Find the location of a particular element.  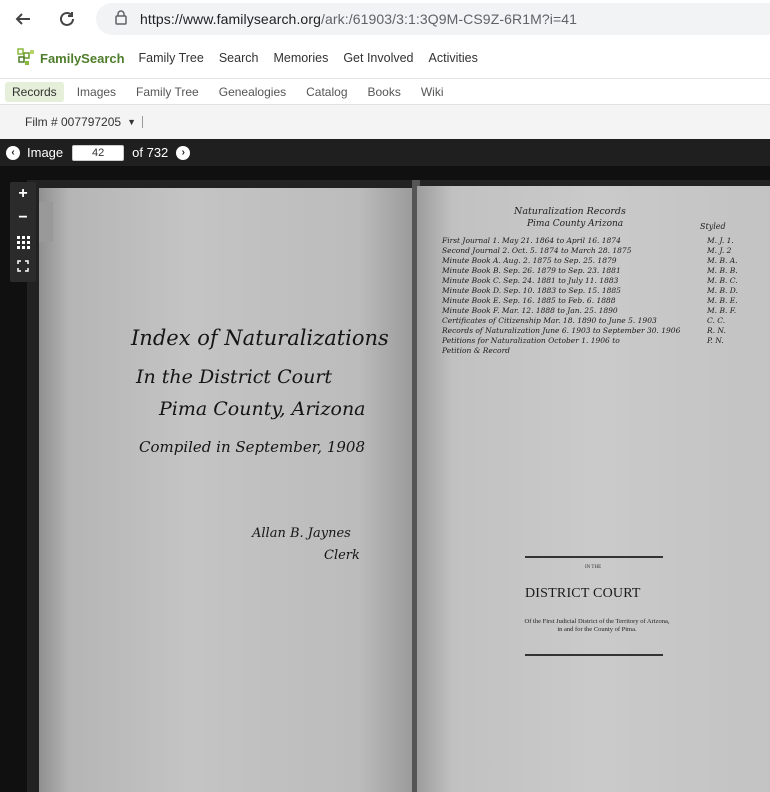

nav-get-involved: Get Involved is located at coordinates (378, 58).